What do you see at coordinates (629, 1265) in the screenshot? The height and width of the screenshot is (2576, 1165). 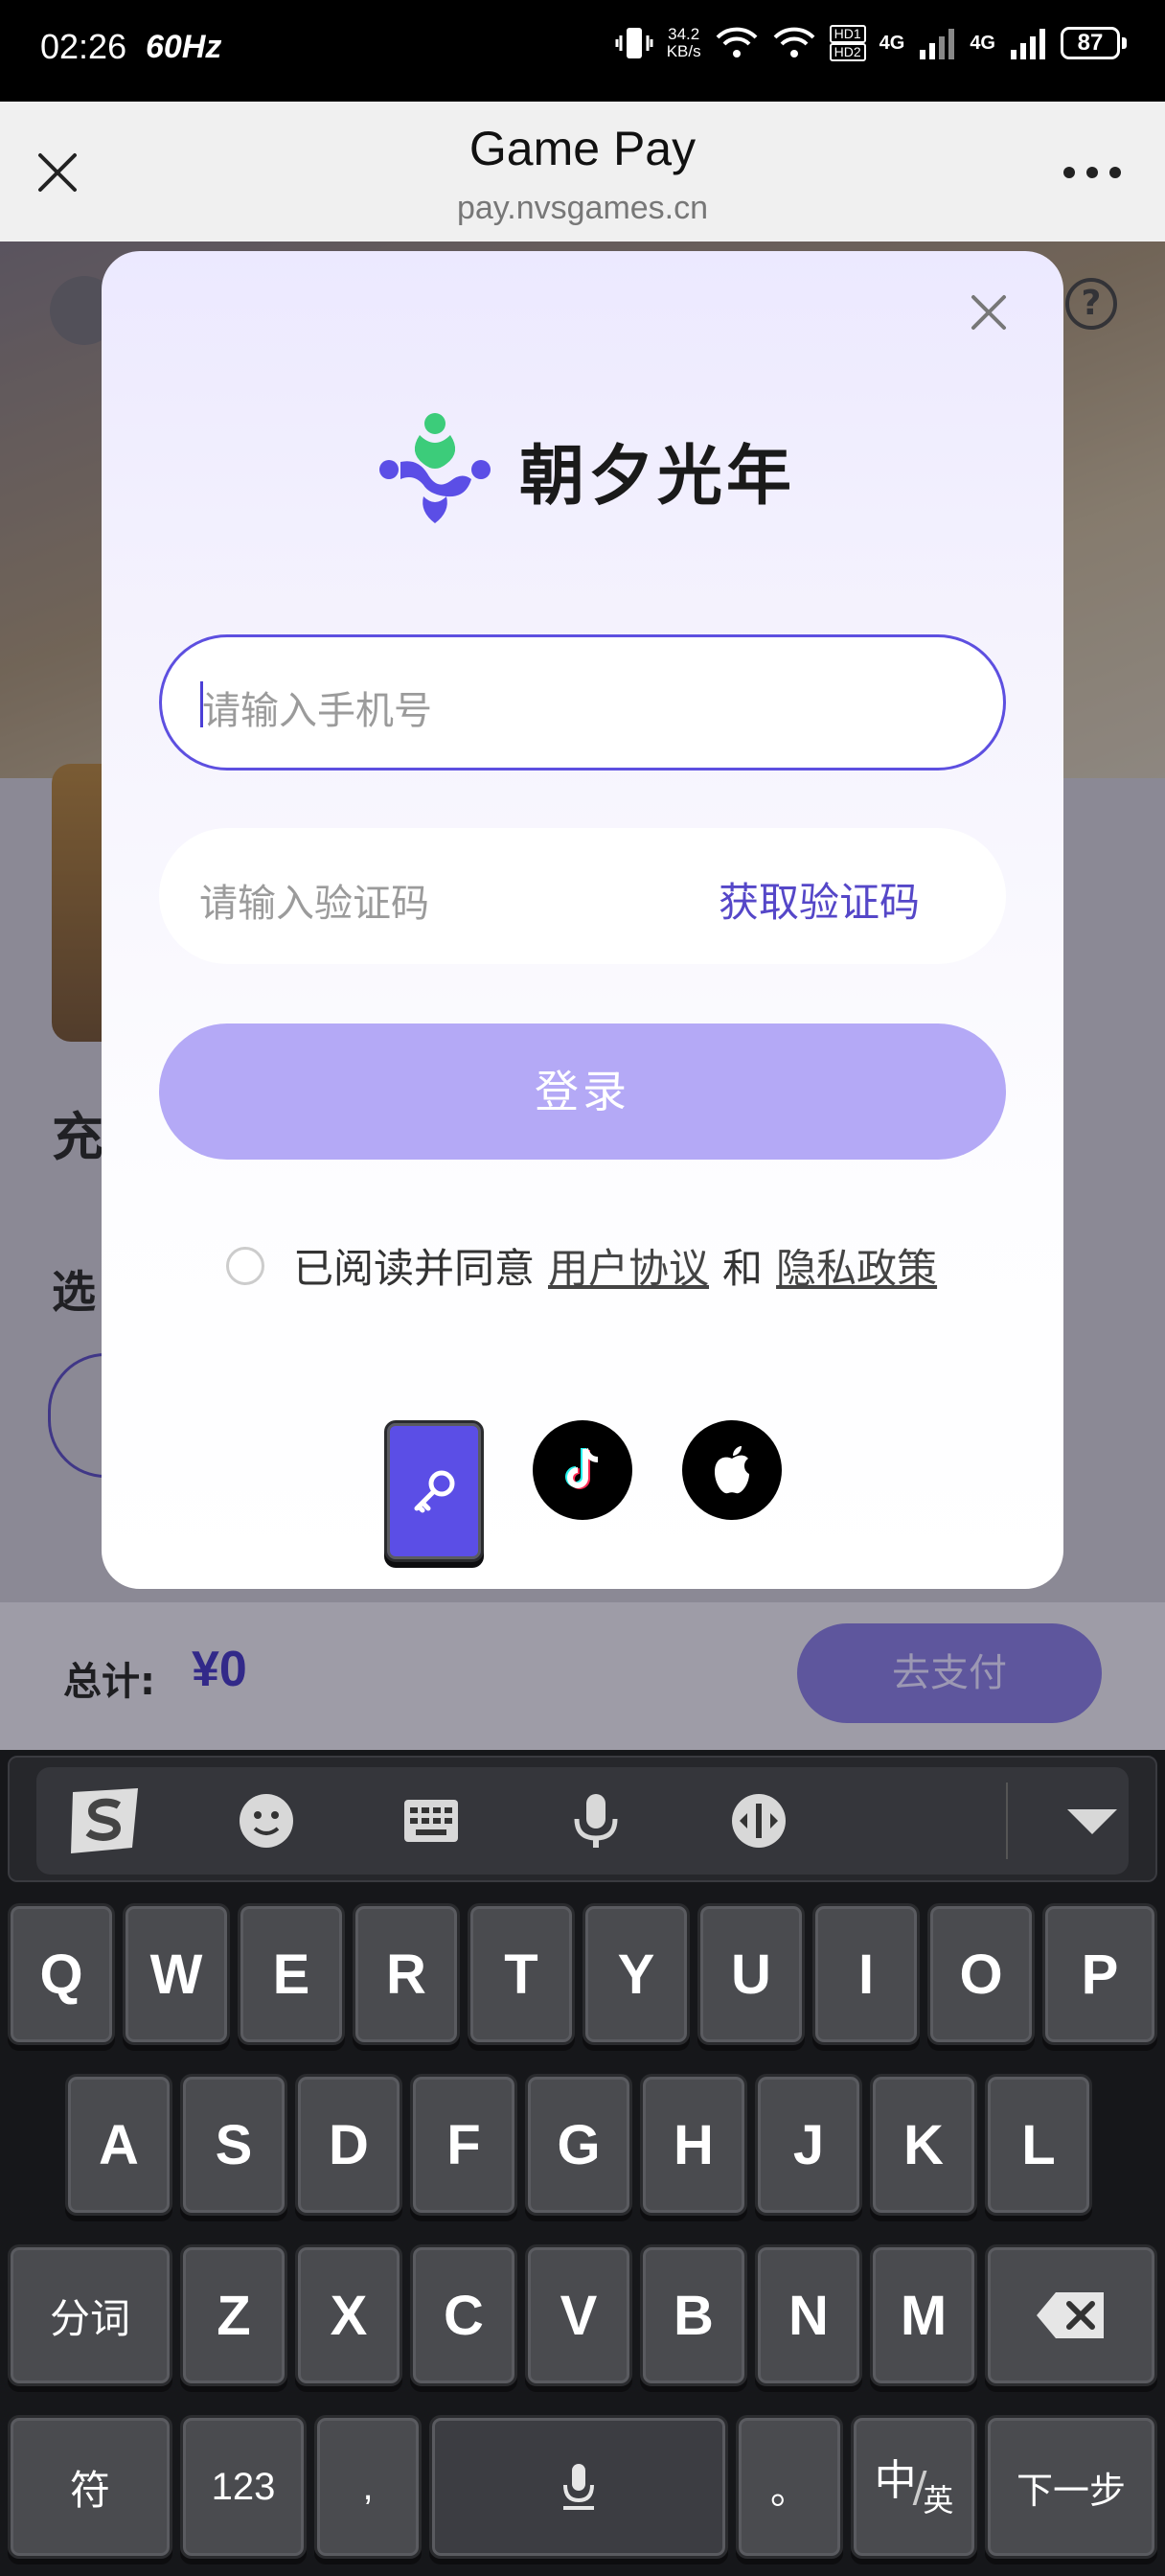 I see `user-agreement-link: 用户协议` at bounding box center [629, 1265].